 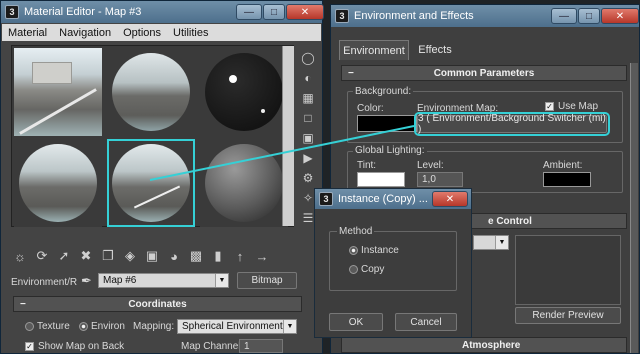 I want to click on options-icon: ⚙, so click(x=308, y=178).